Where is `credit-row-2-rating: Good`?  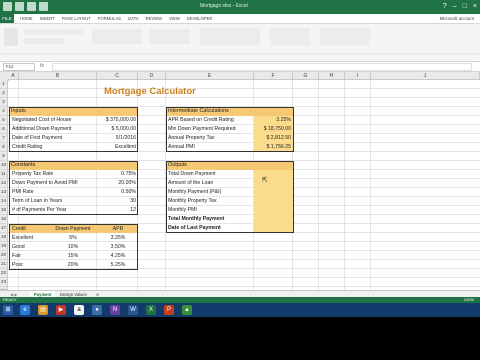
credit-row-2-rating: Good is located at coordinates (18, 247).